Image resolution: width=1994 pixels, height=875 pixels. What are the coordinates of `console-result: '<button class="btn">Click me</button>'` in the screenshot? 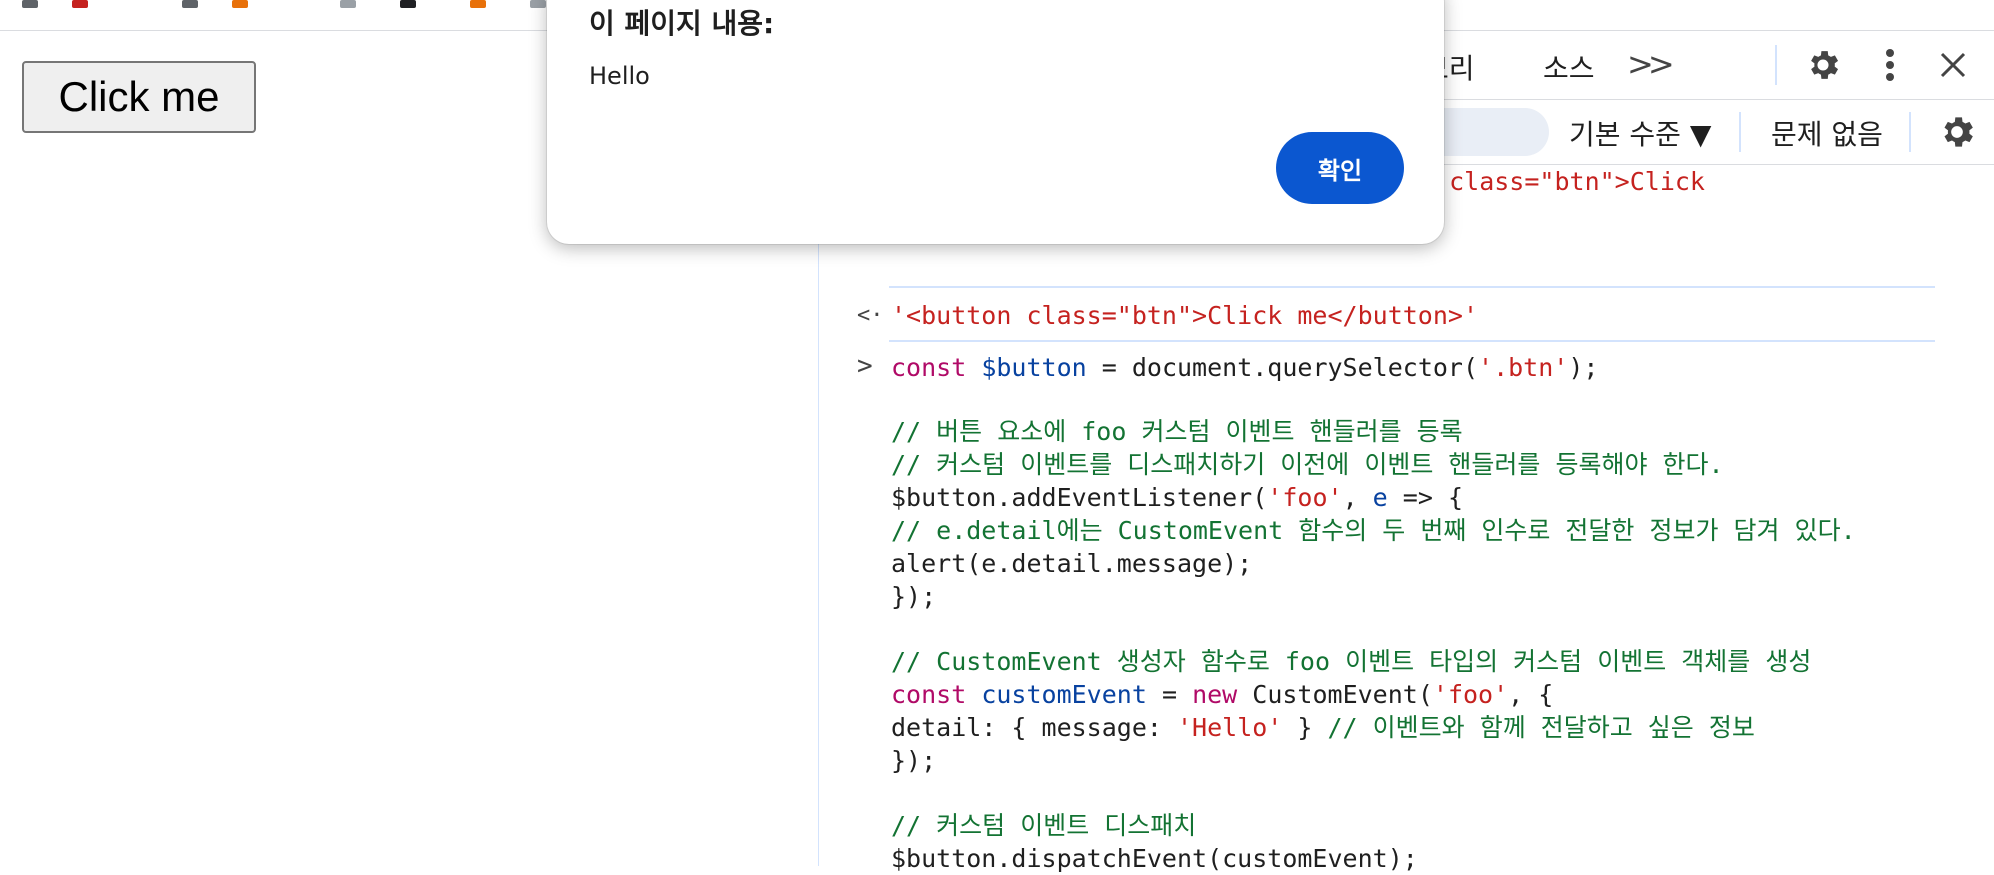 It's located at (1184, 315).